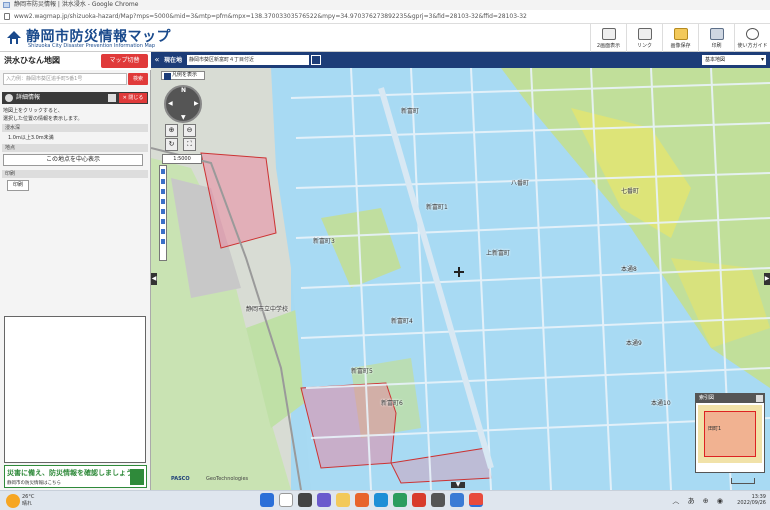 The width and height of the screenshot is (770, 510). Describe the element at coordinates (189, 144) in the screenshot. I see `fullscreen-icon: ⛶` at that location.